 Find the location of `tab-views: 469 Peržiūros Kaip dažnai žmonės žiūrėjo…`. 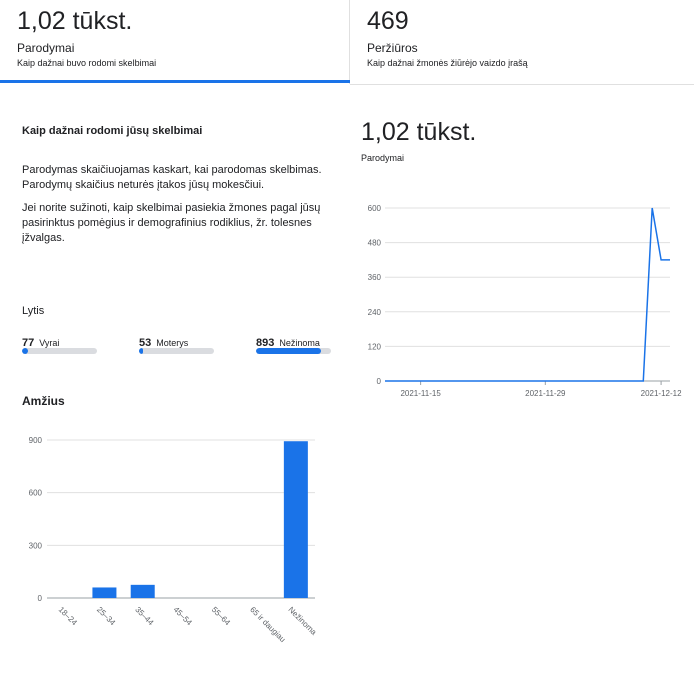

tab-views: 469 Peržiūros Kaip dažnai žmonės žiūrėjo… is located at coordinates (522, 42).